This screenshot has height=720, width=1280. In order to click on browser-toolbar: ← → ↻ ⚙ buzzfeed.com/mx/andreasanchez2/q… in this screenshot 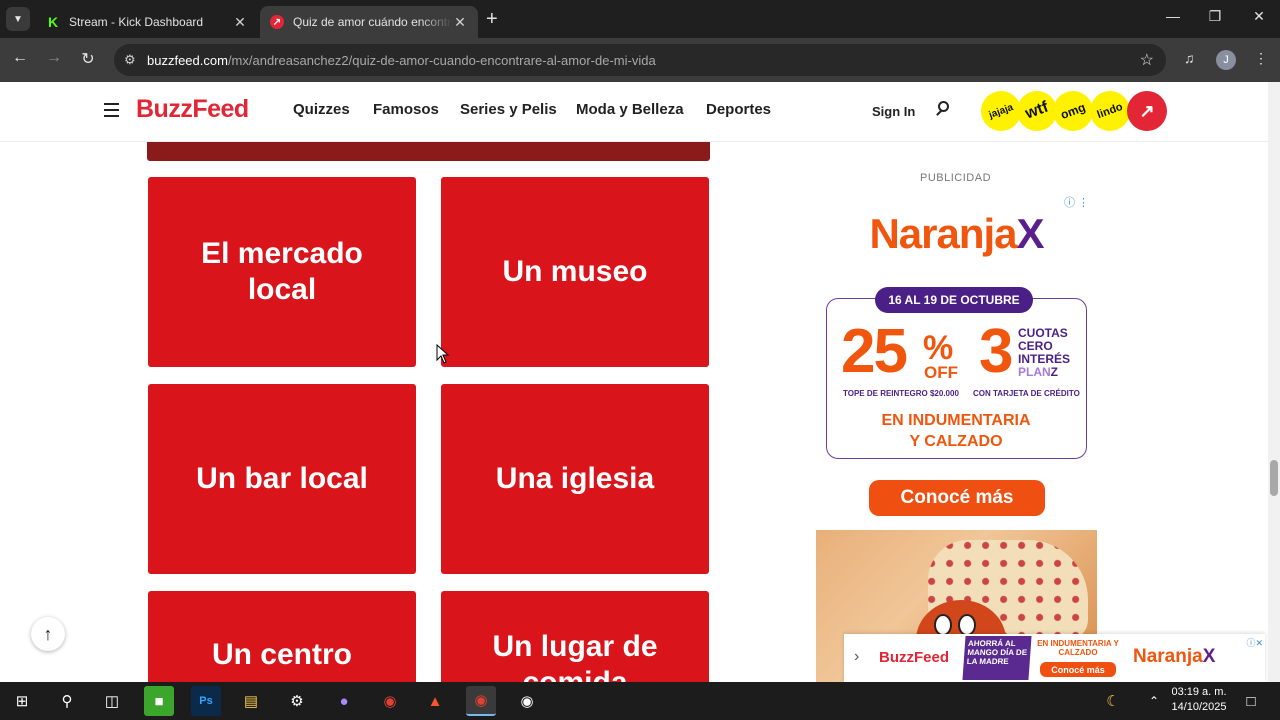, I will do `click(640, 60)`.